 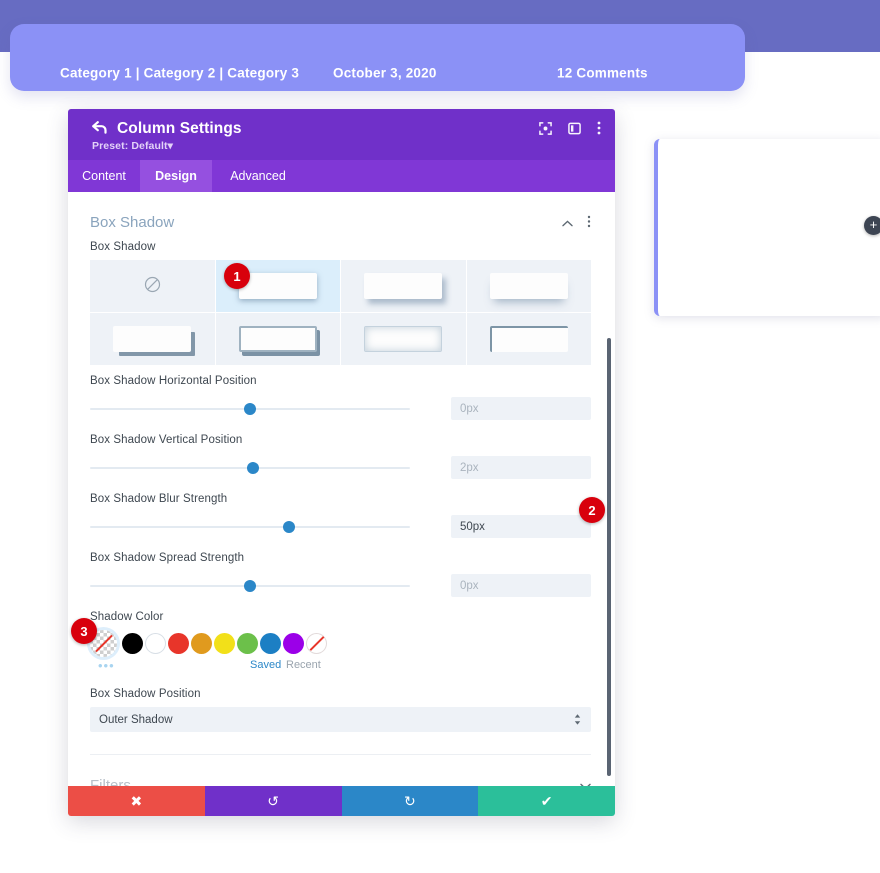 I want to click on slider-vertical-position: 2px, so click(x=340, y=468).